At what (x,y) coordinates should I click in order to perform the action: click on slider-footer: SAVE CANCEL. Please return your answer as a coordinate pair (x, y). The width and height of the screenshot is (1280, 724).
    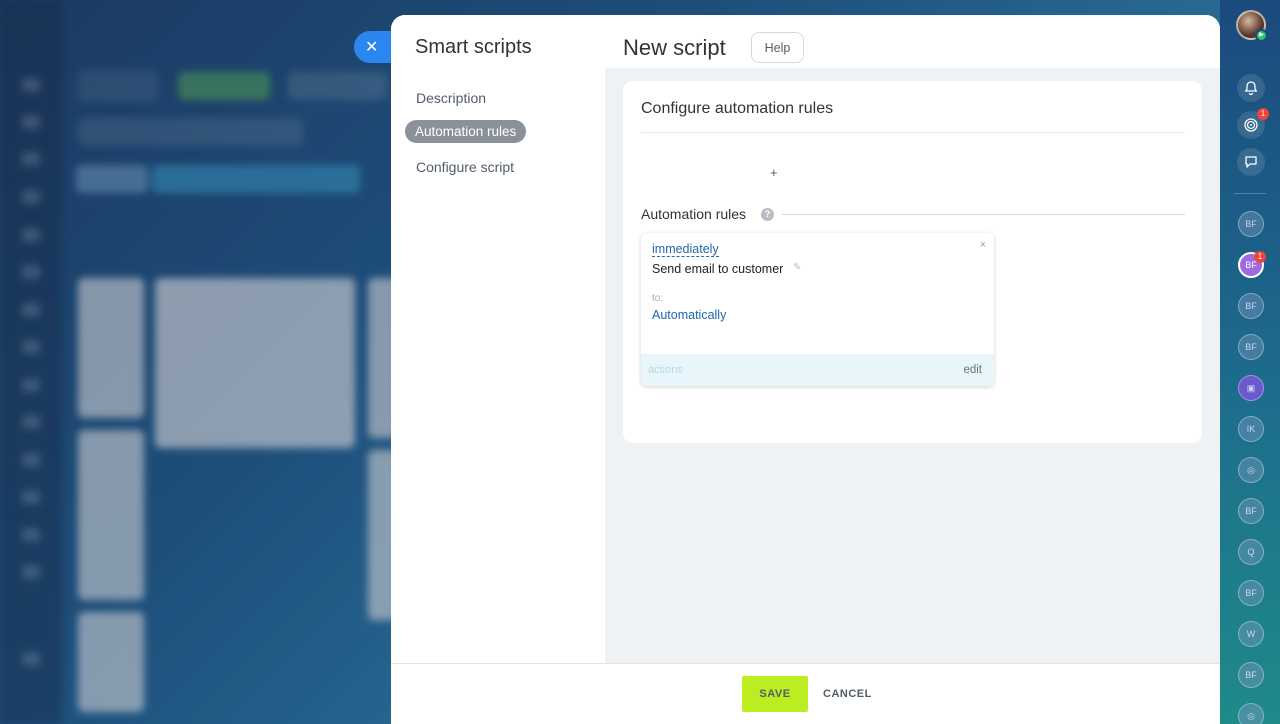
    Looking at the image, I should click on (805, 693).